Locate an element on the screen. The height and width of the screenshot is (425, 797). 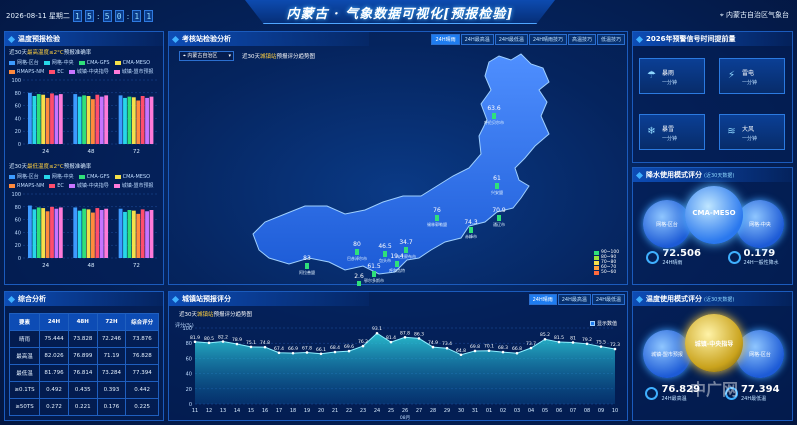
tab: 低温技巧 is located at coordinates (610, 39).